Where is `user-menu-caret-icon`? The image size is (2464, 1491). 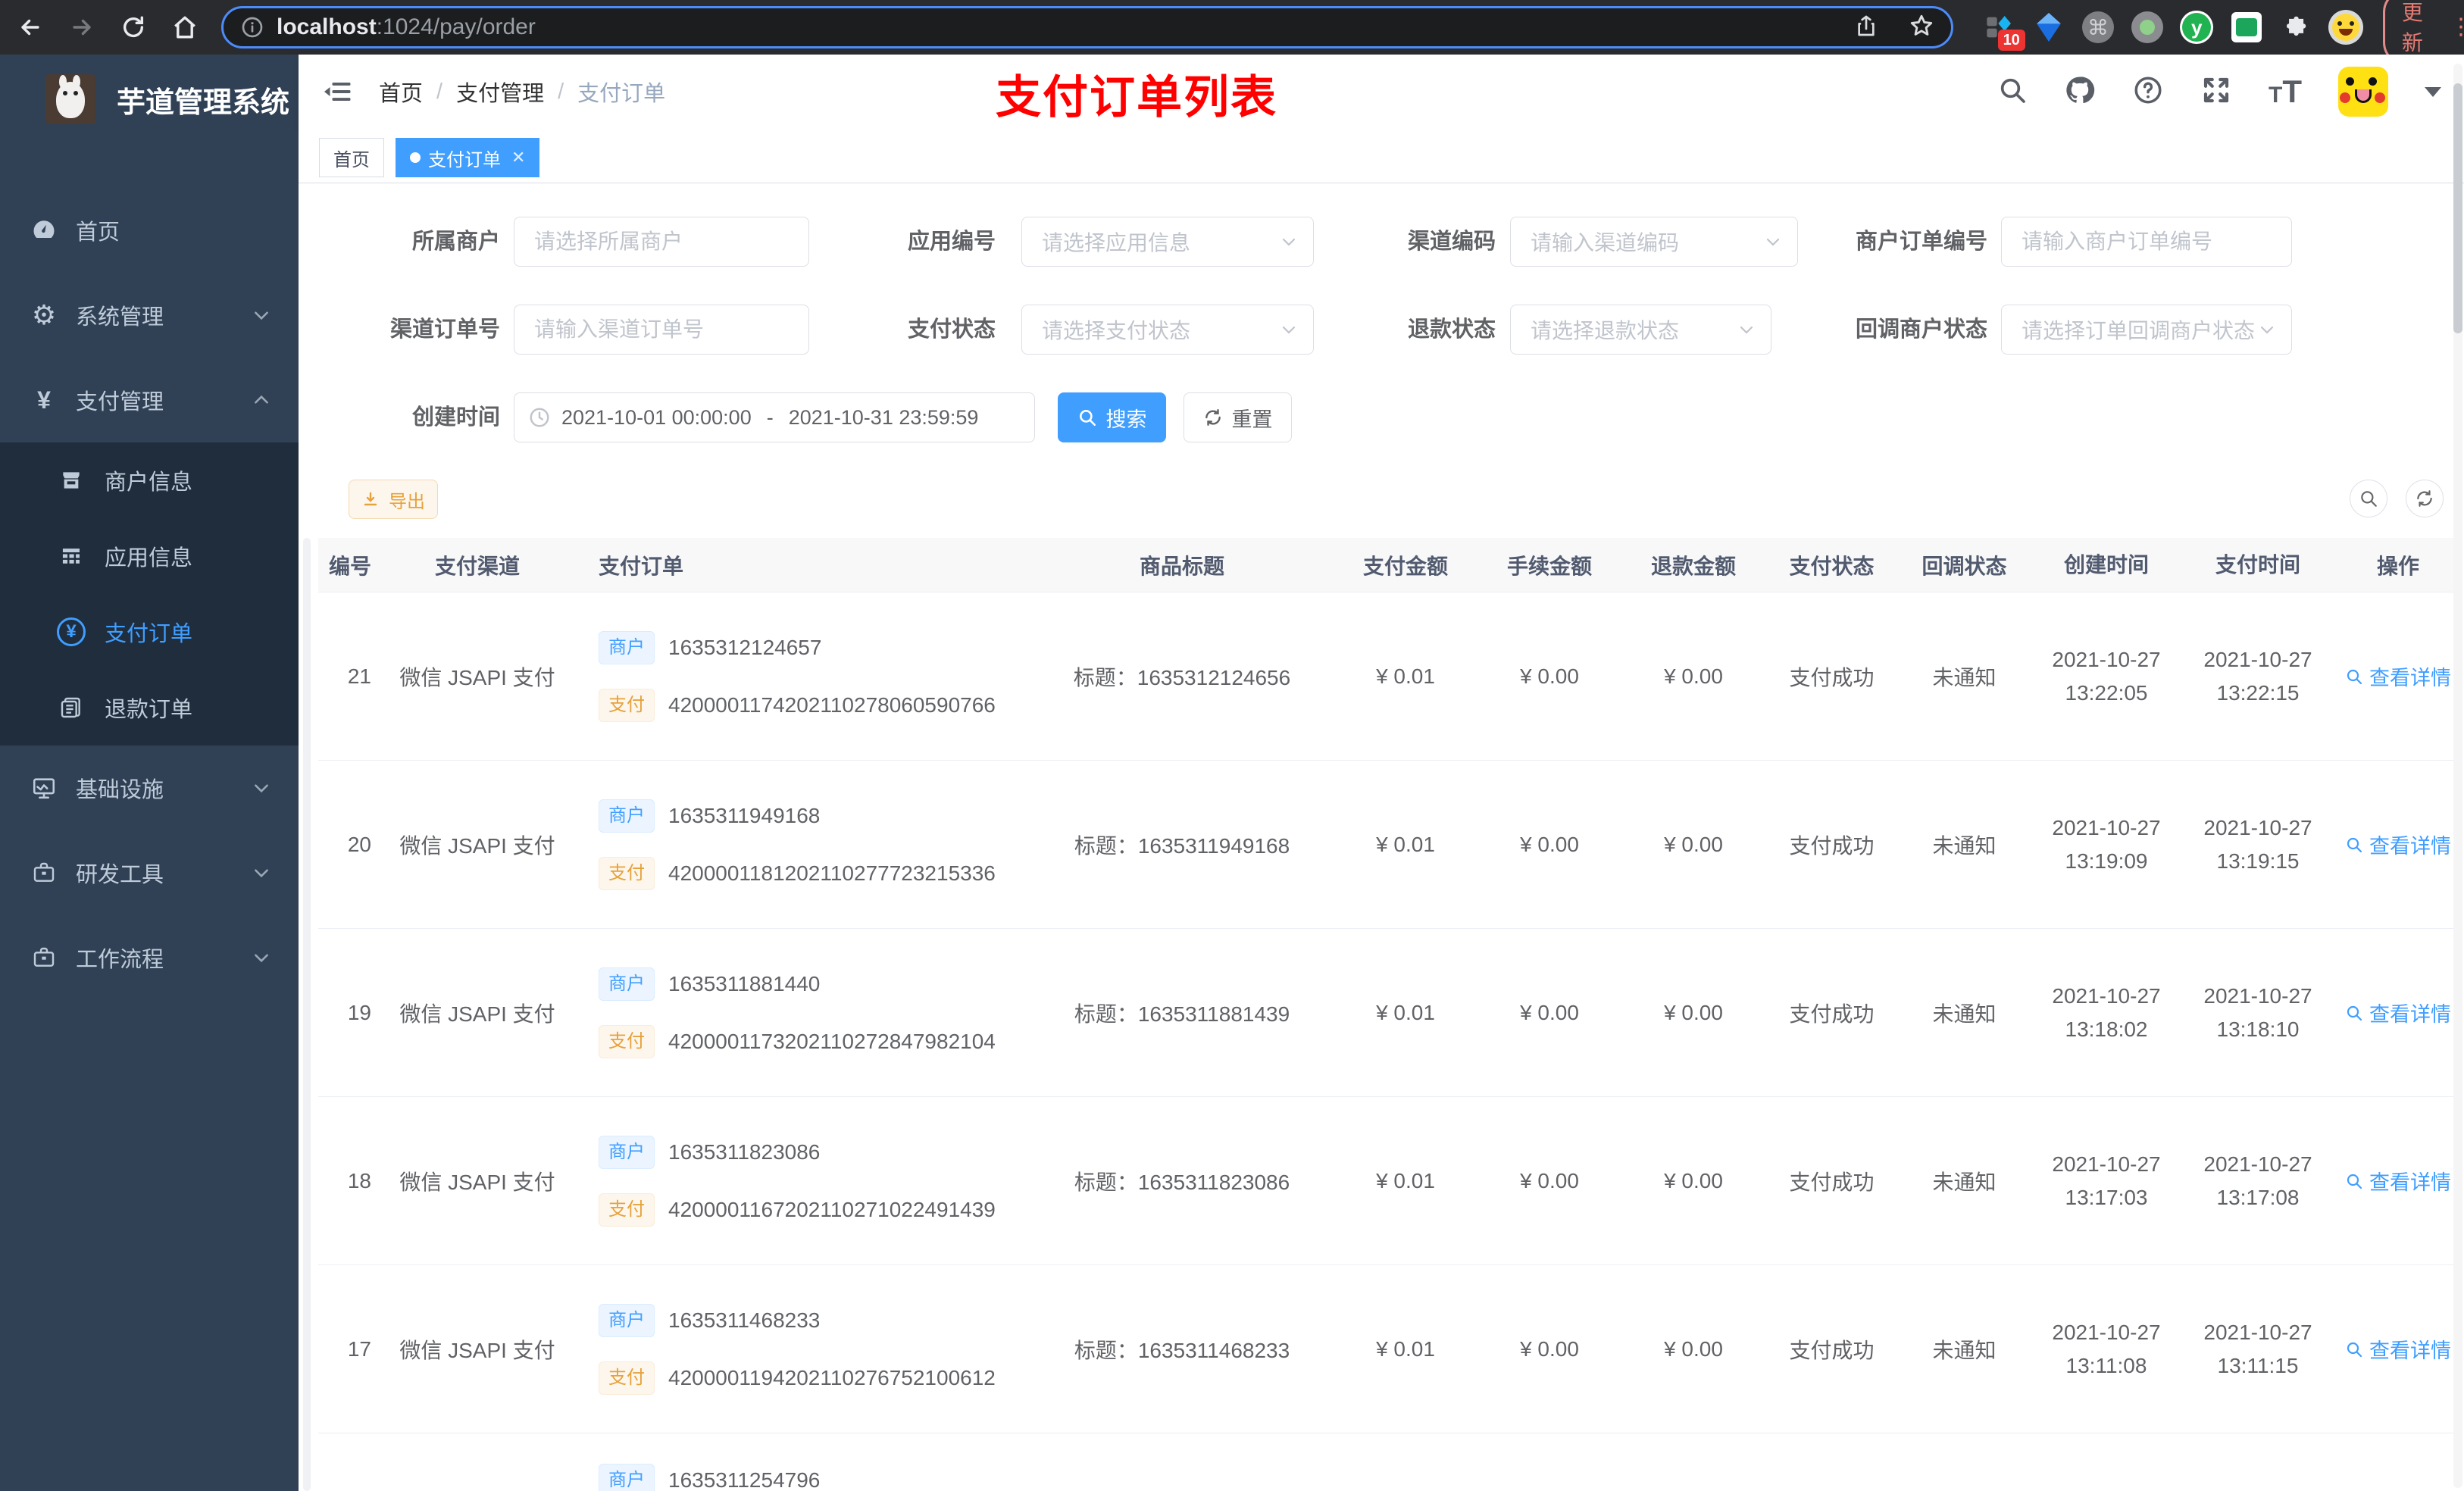
user-menu-caret-icon is located at coordinates (2433, 91).